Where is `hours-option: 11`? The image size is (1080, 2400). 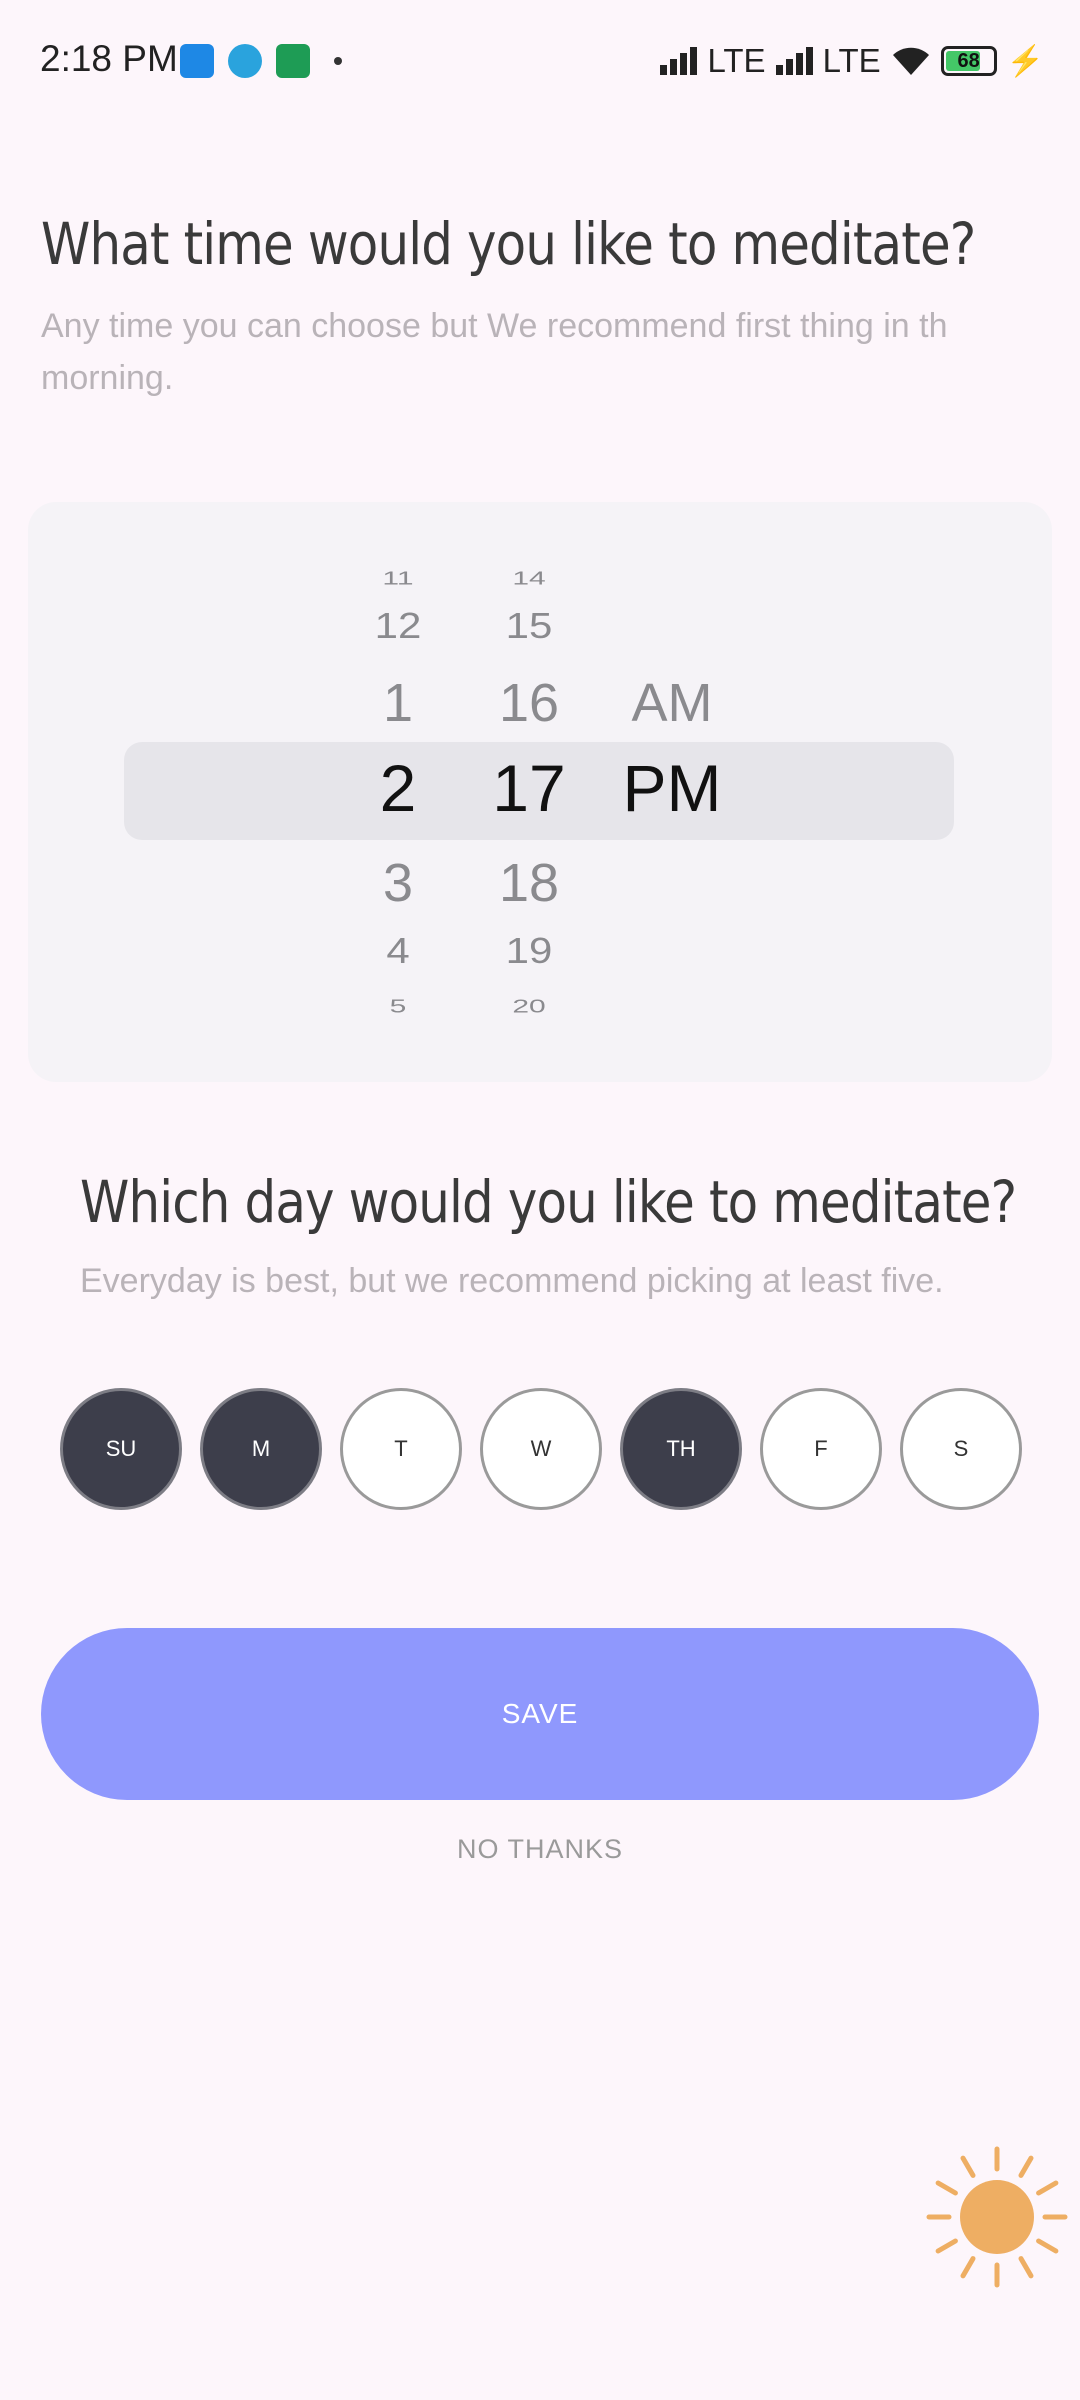 hours-option: 11 is located at coordinates (398, 579).